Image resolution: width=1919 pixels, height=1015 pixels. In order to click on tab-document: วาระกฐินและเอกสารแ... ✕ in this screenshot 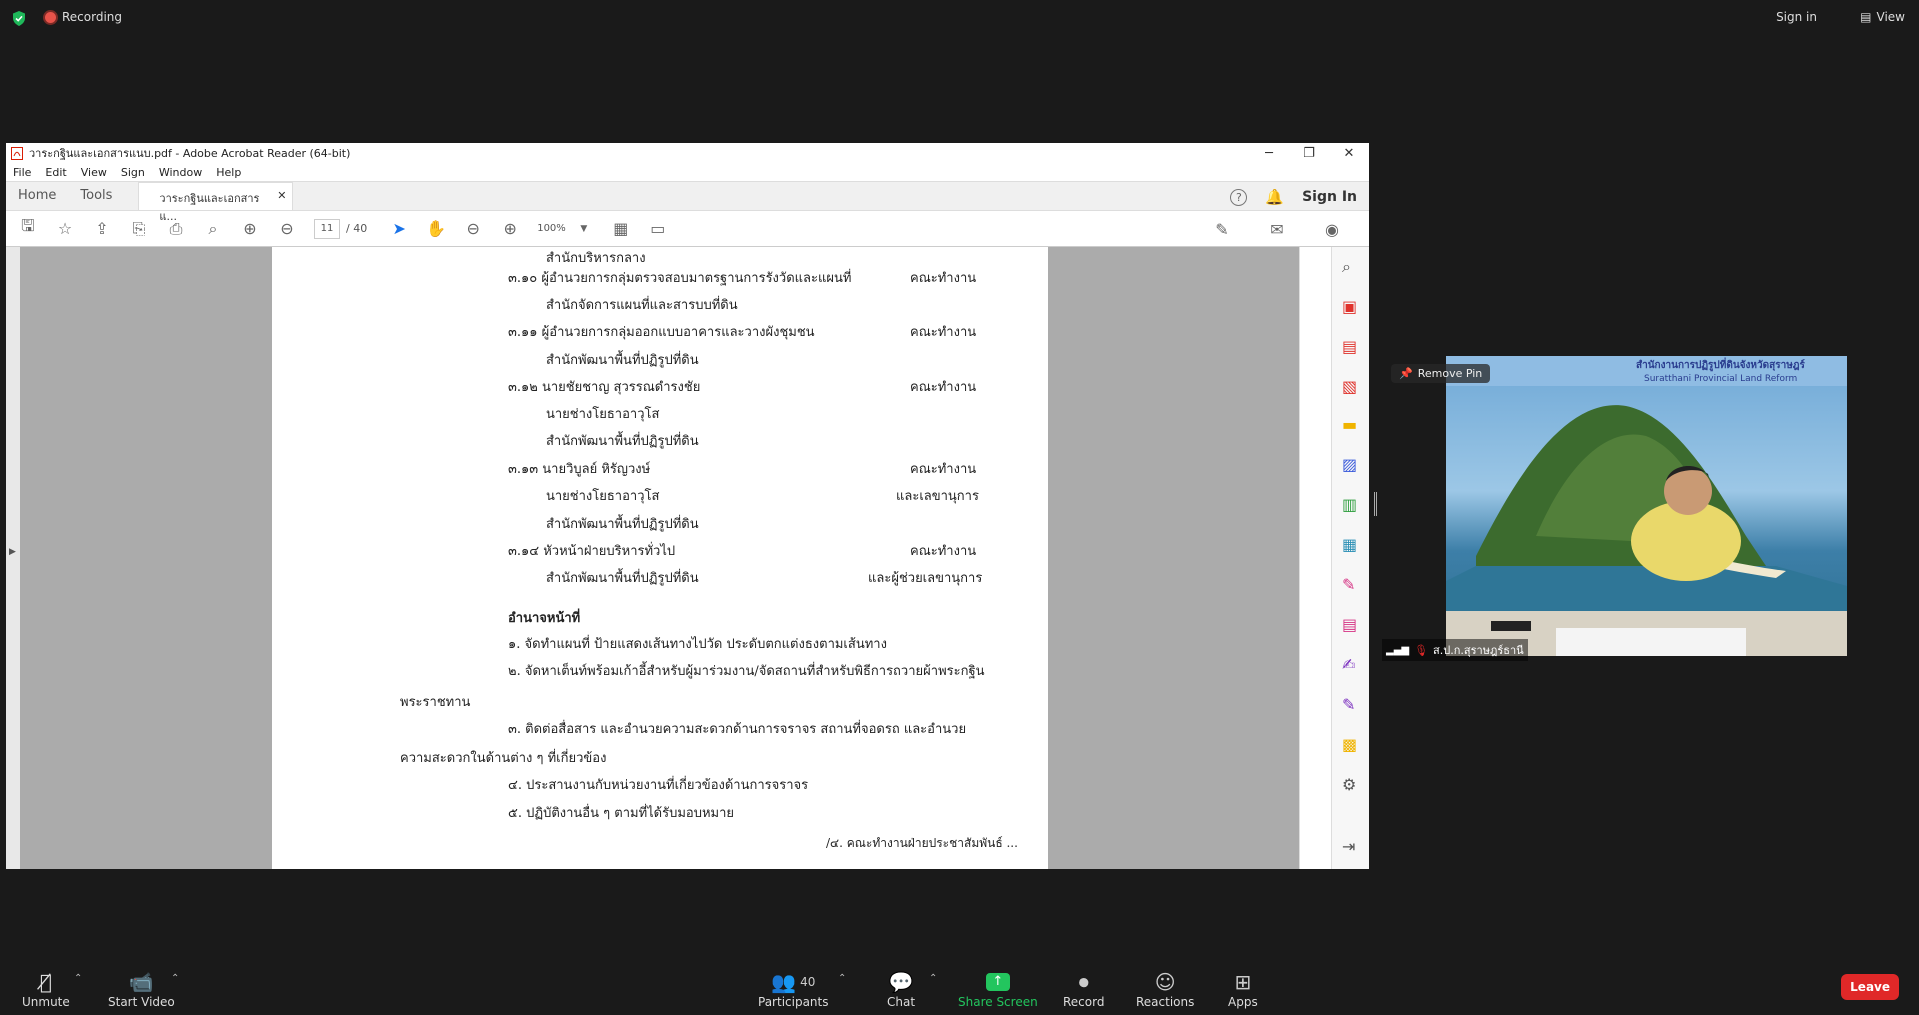, I will do `click(216, 202)`.